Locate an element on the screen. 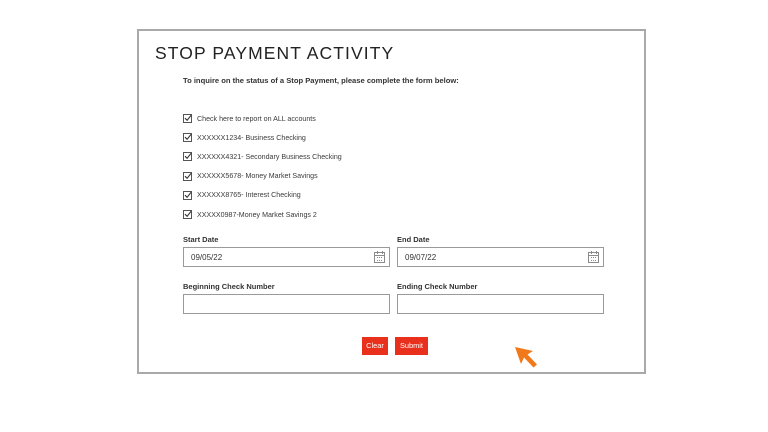 The width and height of the screenshot is (768, 432). submit-button: Submit is located at coordinates (411, 346).